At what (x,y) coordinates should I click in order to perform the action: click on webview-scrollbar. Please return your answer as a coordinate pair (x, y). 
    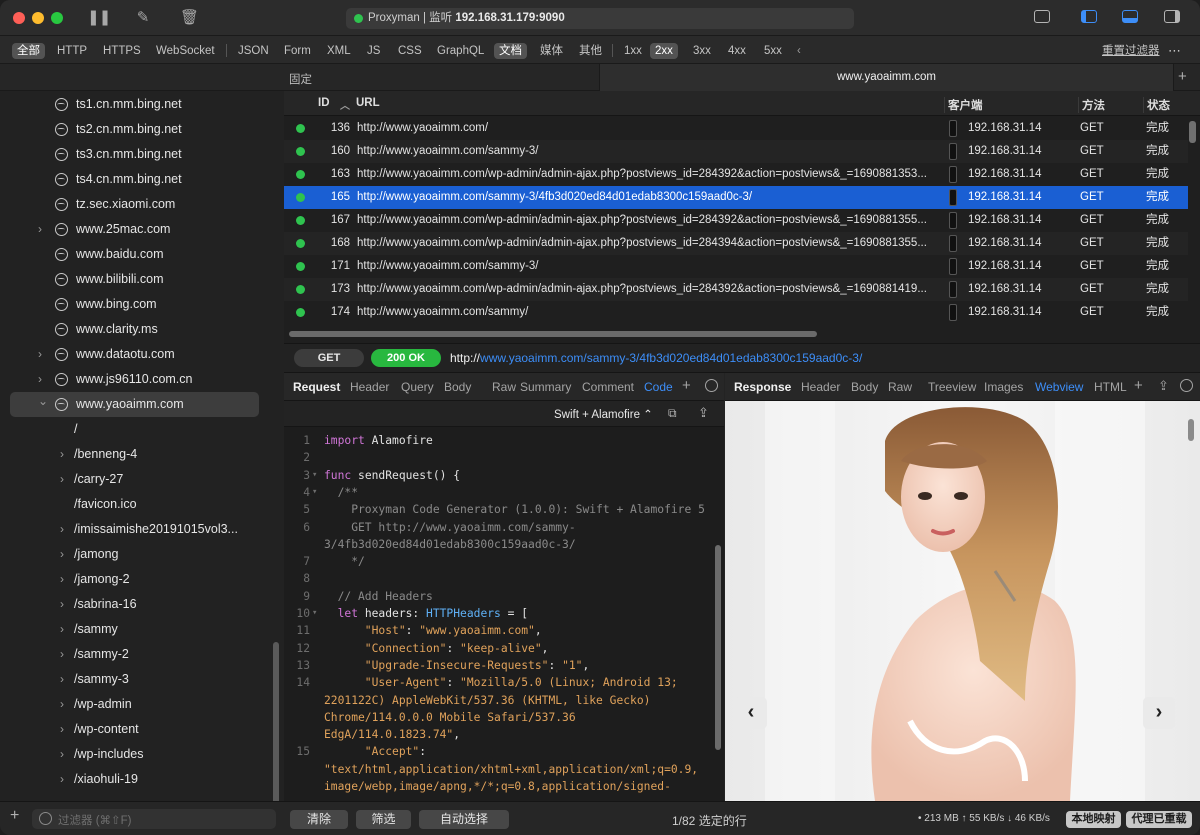
    Looking at the image, I should click on (1191, 430).